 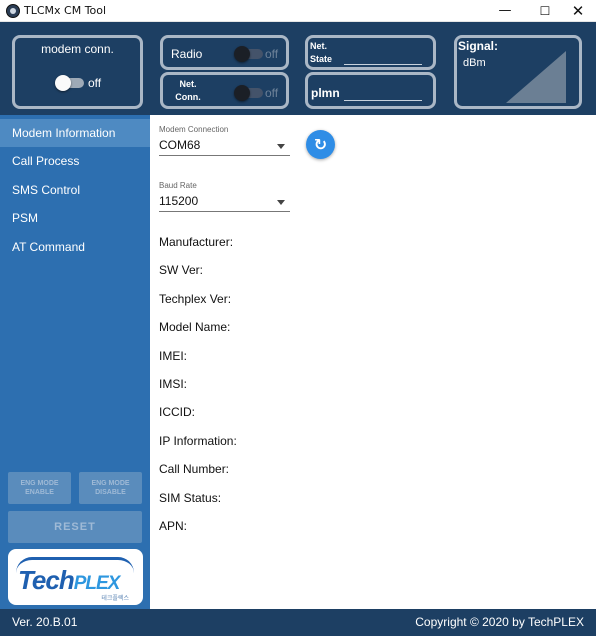 I want to click on net-conn-label-line2: Conn., so click(x=188, y=97).